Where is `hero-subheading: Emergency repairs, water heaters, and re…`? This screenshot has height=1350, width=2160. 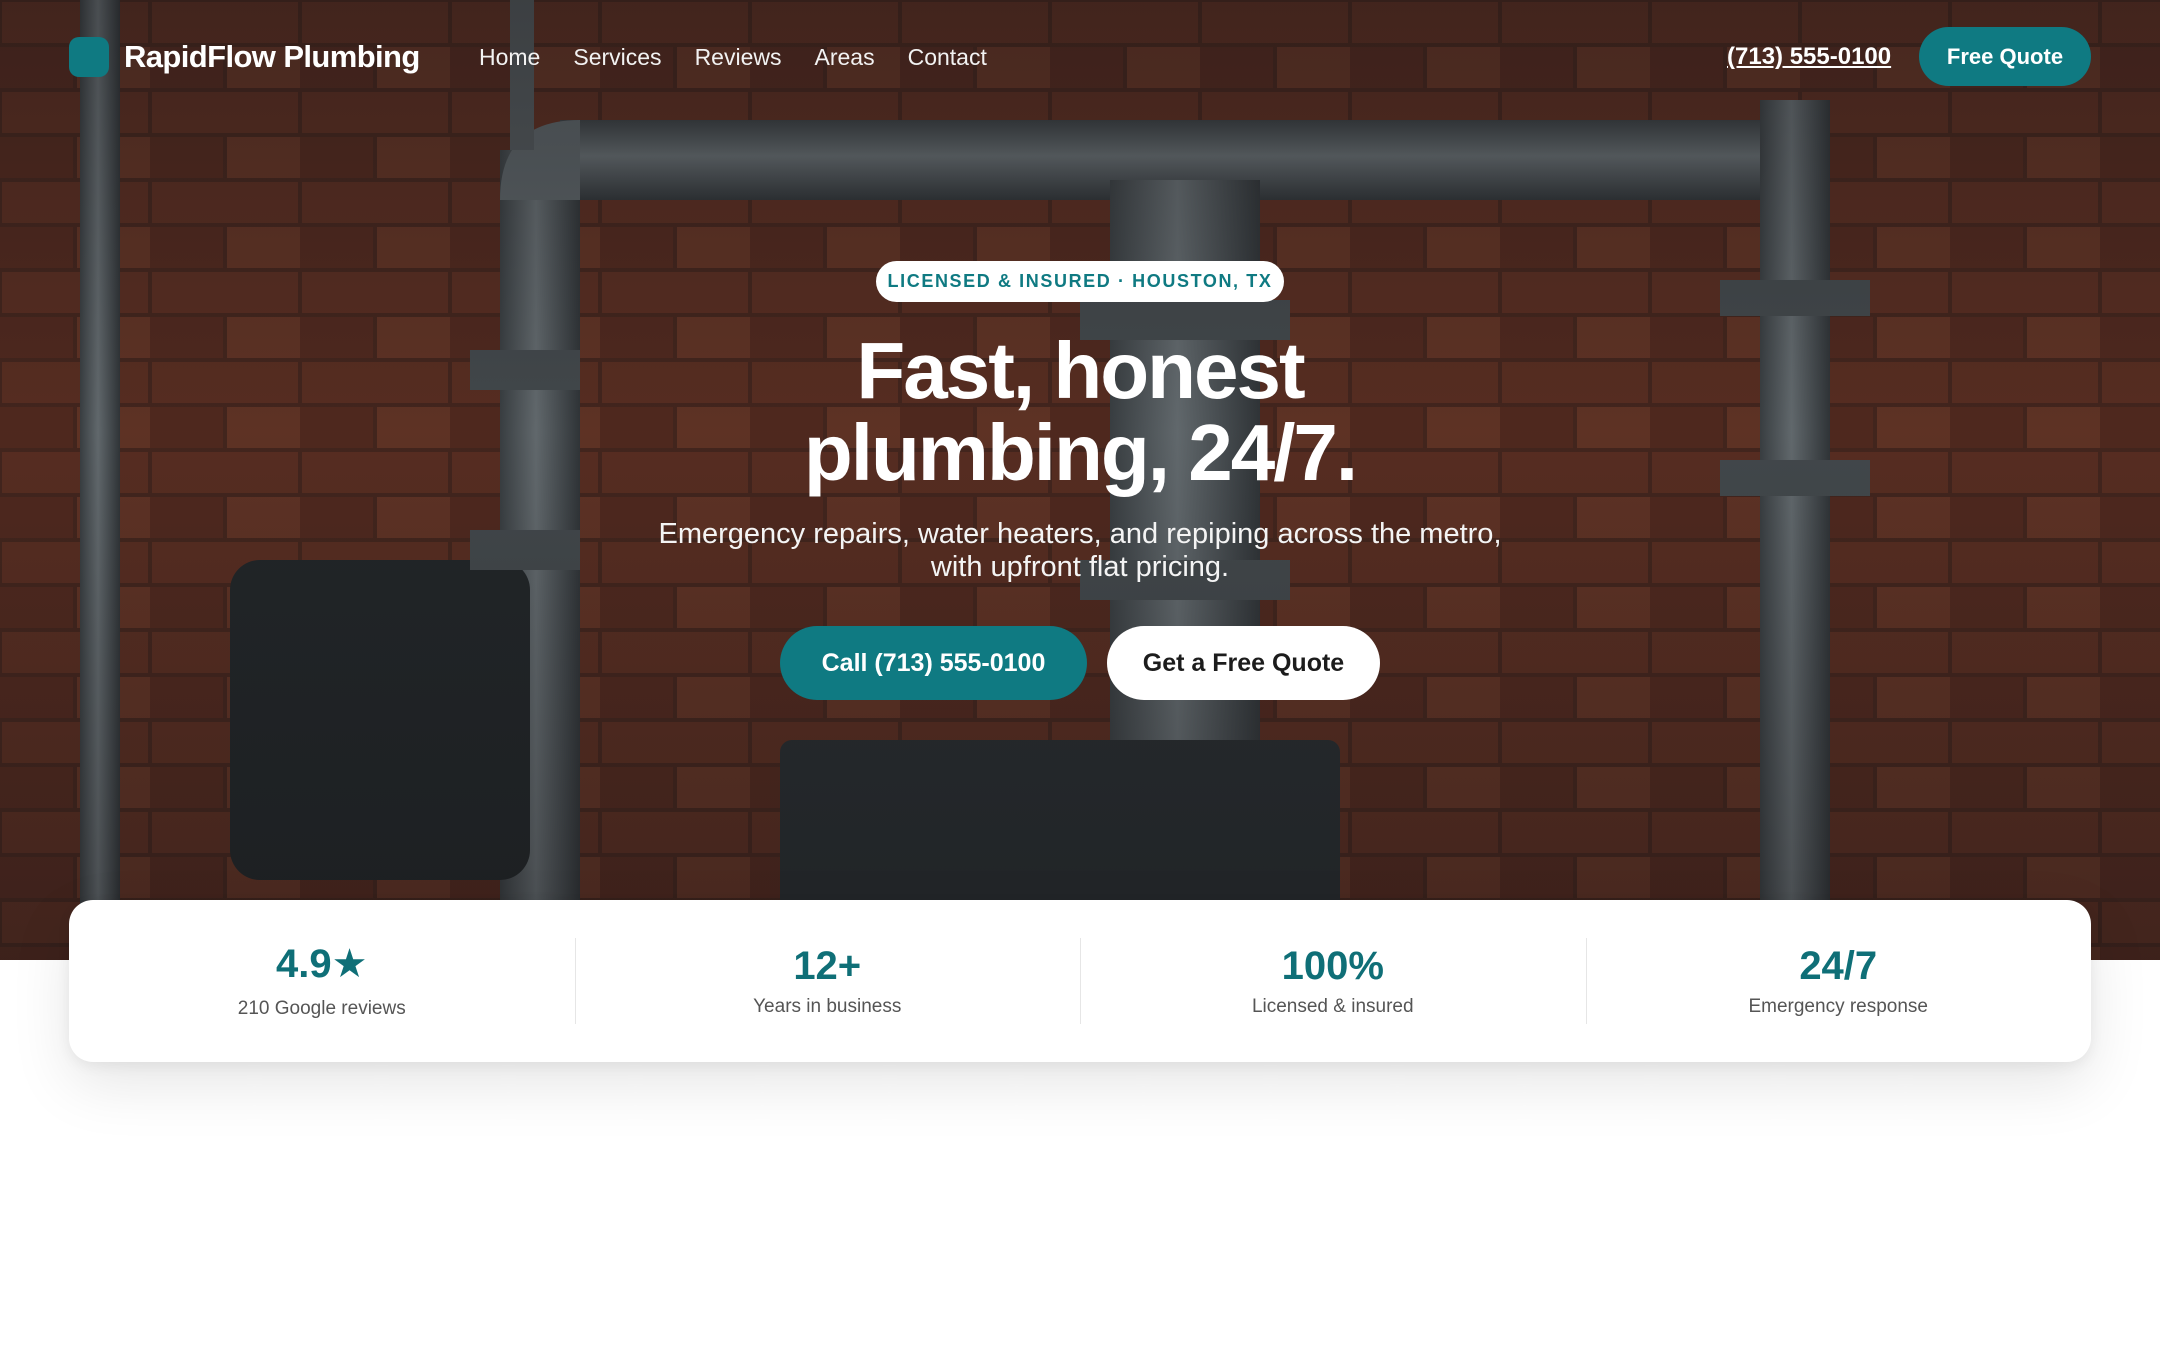
hero-subheading: Emergency repairs, water heaters, and re… is located at coordinates (1080, 551).